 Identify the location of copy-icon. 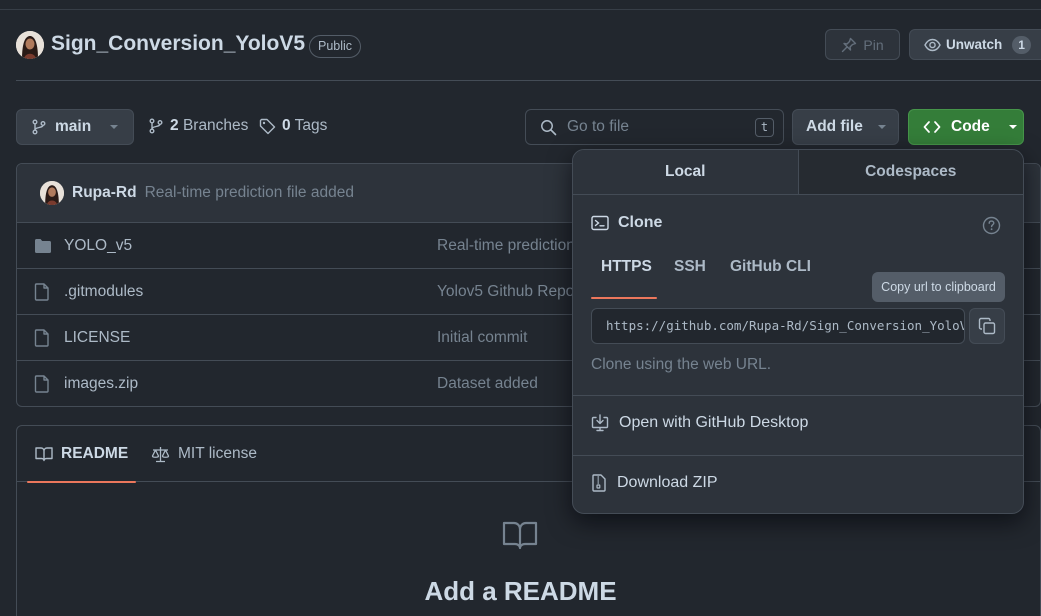
(987, 326).